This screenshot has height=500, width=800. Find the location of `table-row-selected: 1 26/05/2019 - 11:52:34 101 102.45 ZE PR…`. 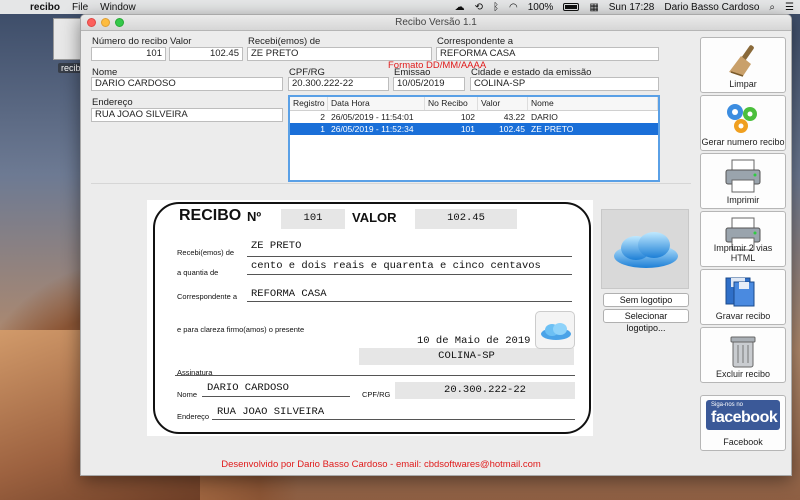

table-row-selected: 1 26/05/2019 - 11:52:34 101 102.45 ZE PR… is located at coordinates (474, 129).